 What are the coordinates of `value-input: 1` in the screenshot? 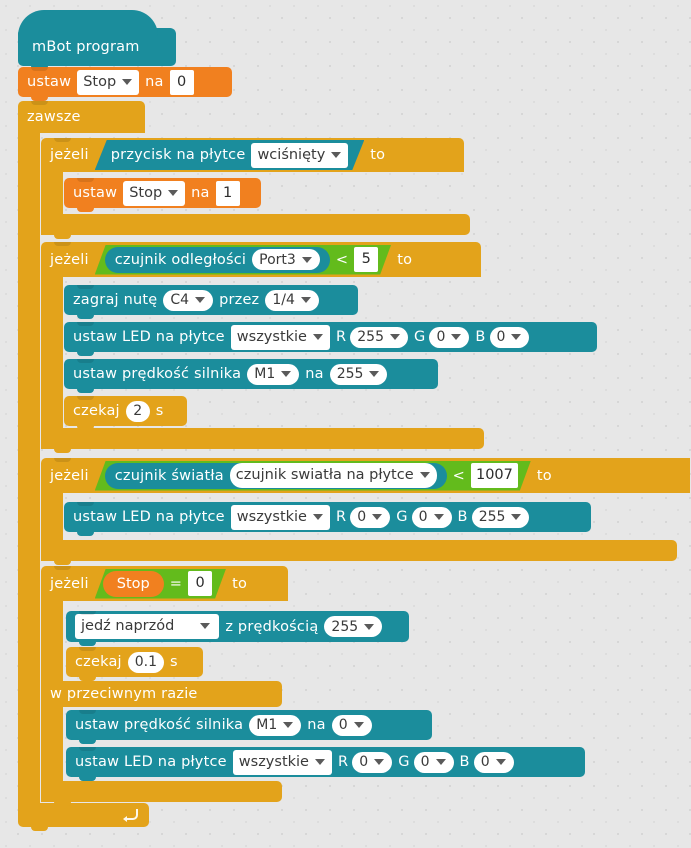 It's located at (227, 193).